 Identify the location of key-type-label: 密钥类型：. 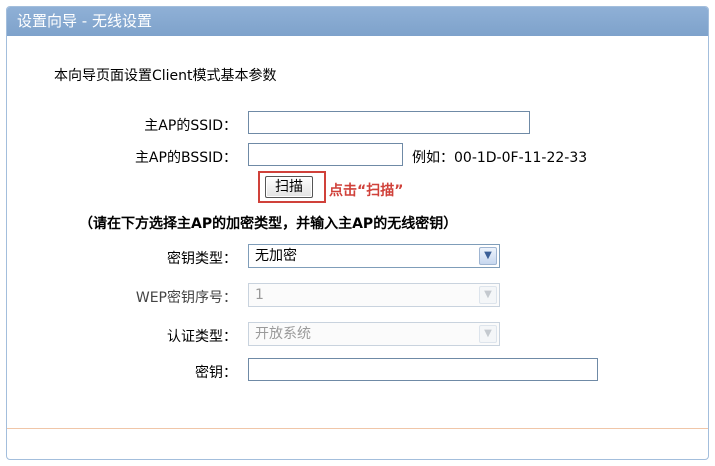
(202, 259).